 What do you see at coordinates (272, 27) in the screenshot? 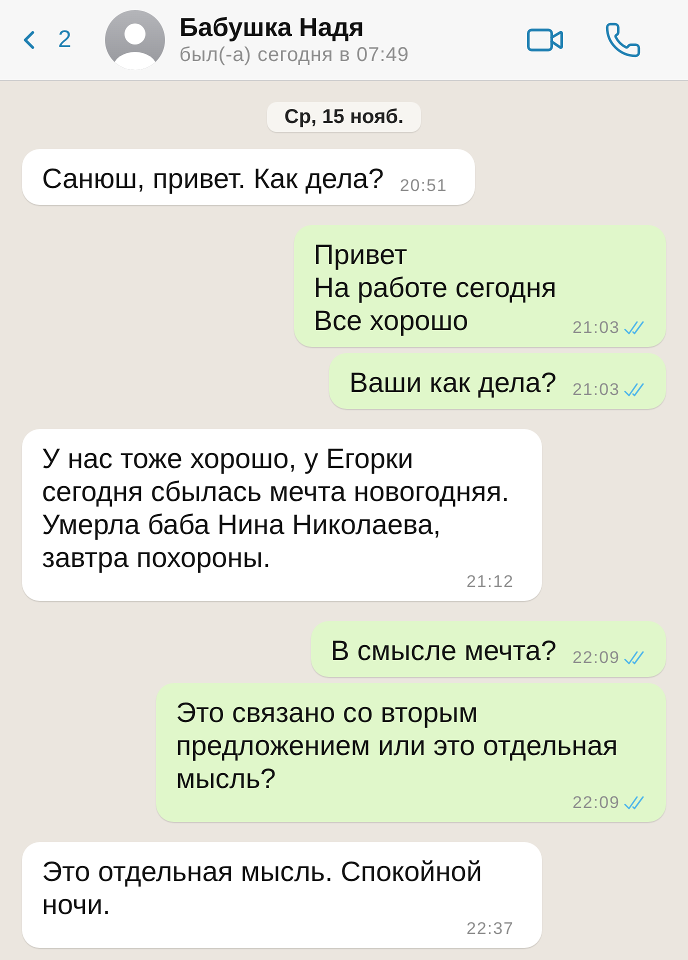
I see `contact-name: Бабушка Надя` at bounding box center [272, 27].